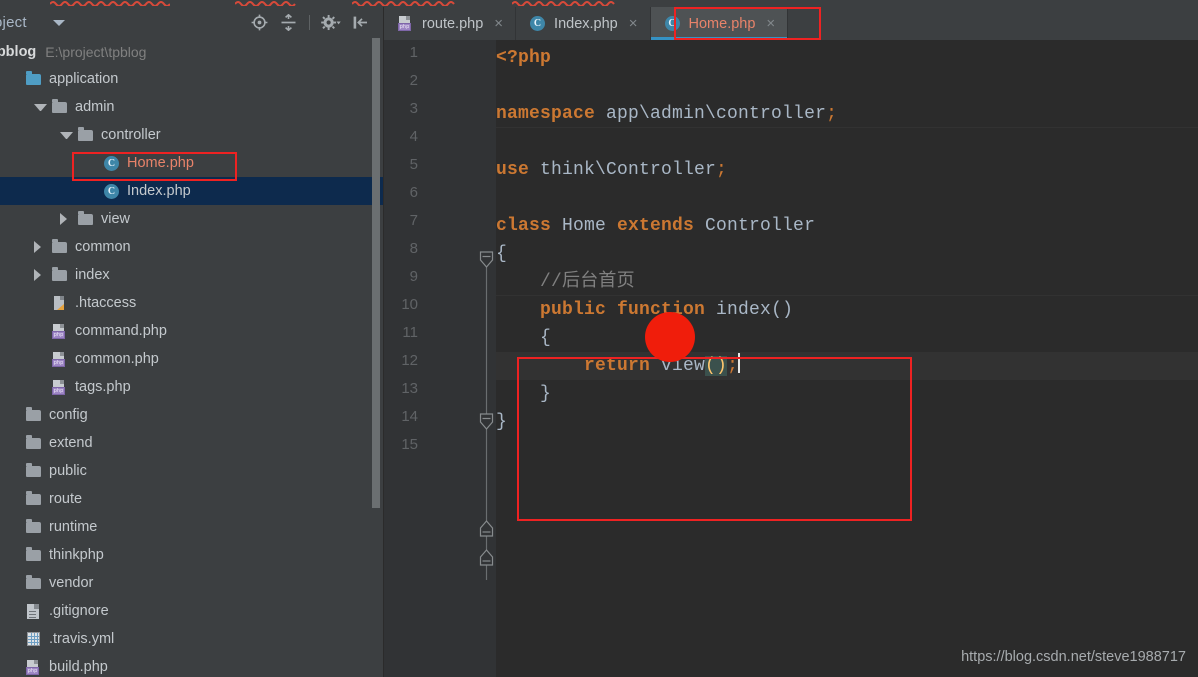 The image size is (1198, 677). Describe the element at coordinates (847, 310) in the screenshot. I see `code-line: public function index()` at that location.